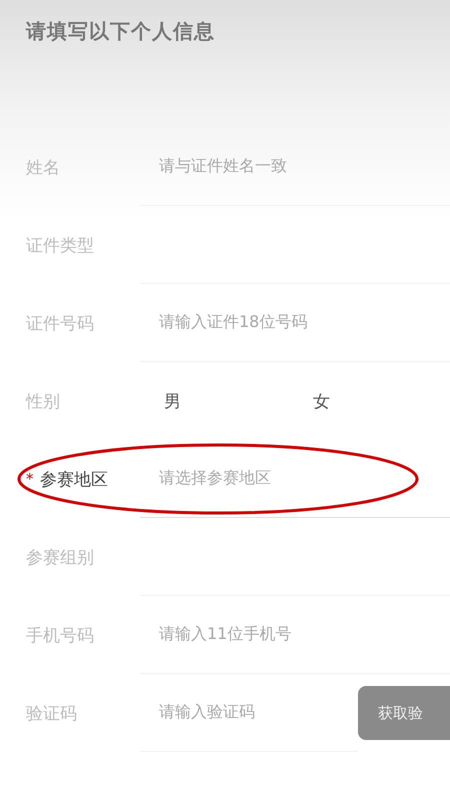  I want to click on field-label: 证件号码, so click(60, 323).